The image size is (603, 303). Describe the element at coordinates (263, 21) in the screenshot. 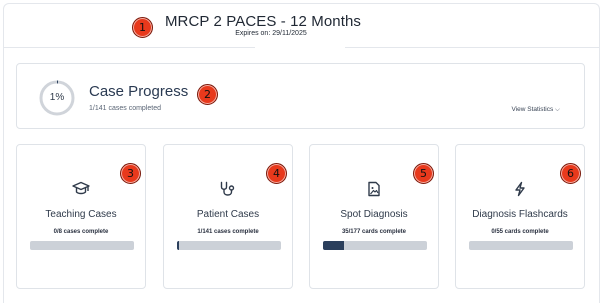

I see `course-title: MRCP 2 PACES - 12 Months` at that location.